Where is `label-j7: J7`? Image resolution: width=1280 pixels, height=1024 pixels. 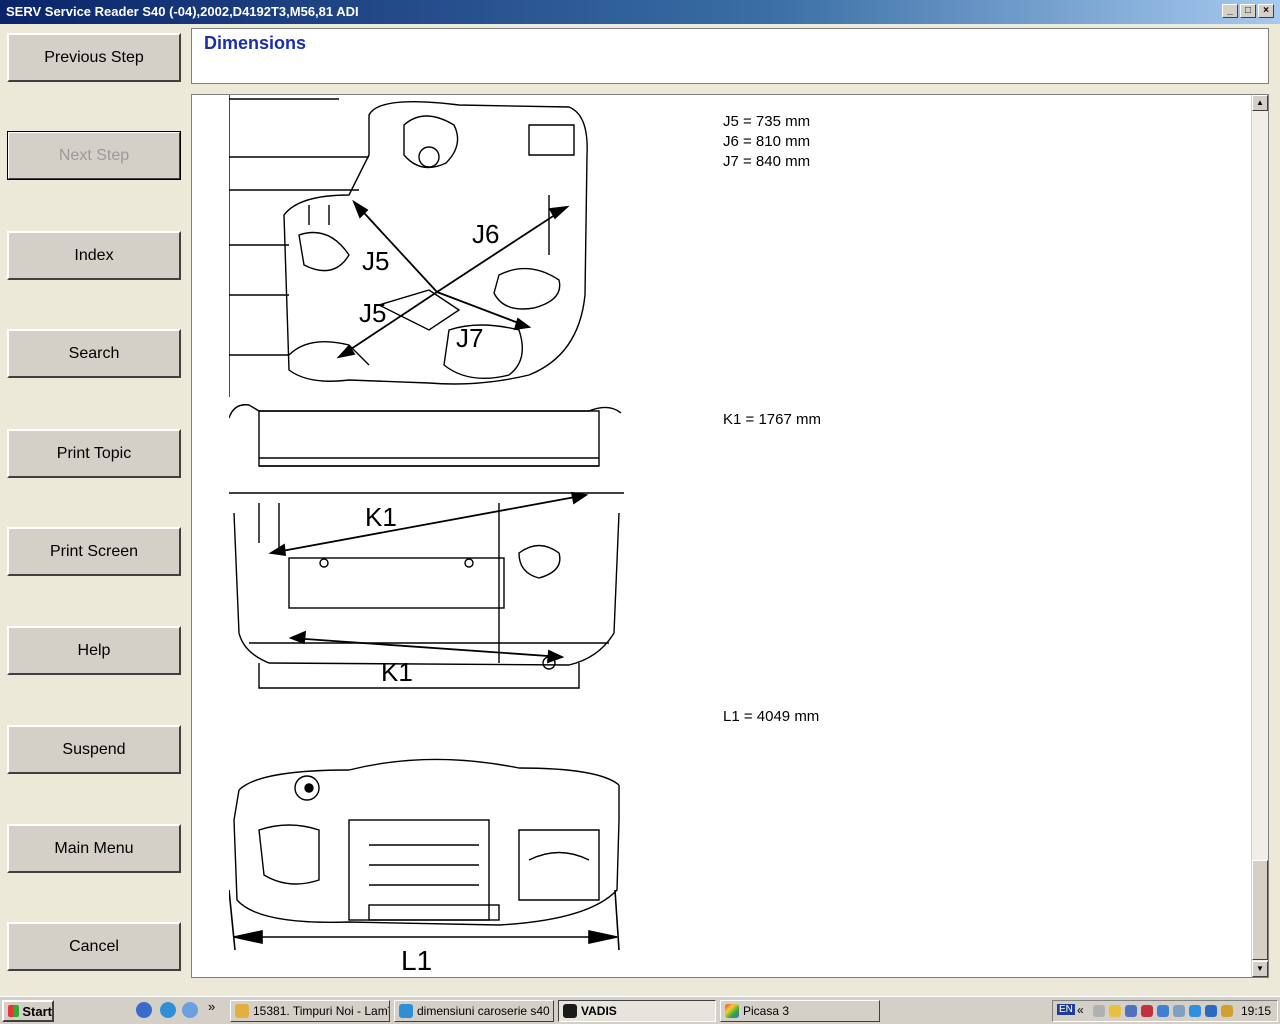
label-j7: J7 is located at coordinates (469, 338).